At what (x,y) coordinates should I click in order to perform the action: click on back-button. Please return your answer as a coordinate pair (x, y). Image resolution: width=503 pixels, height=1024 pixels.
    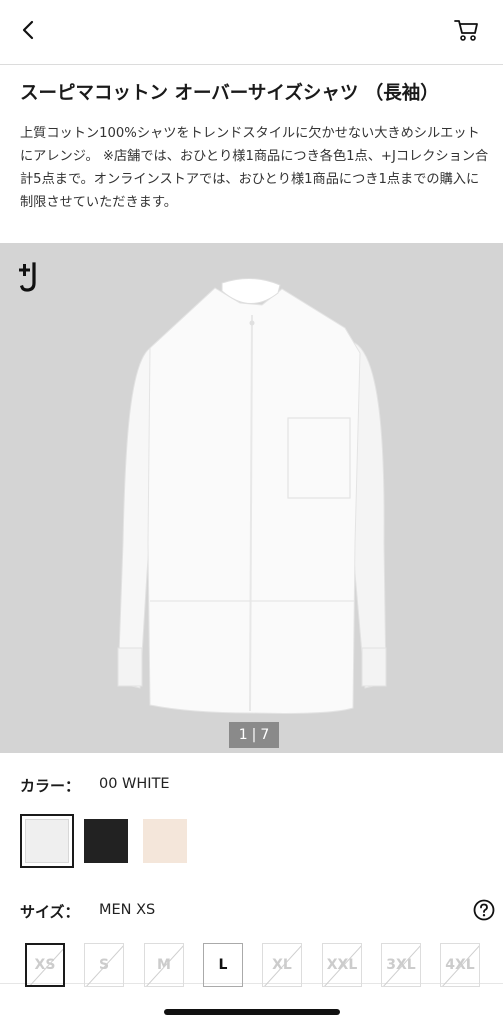
    Looking at the image, I should click on (28, 30).